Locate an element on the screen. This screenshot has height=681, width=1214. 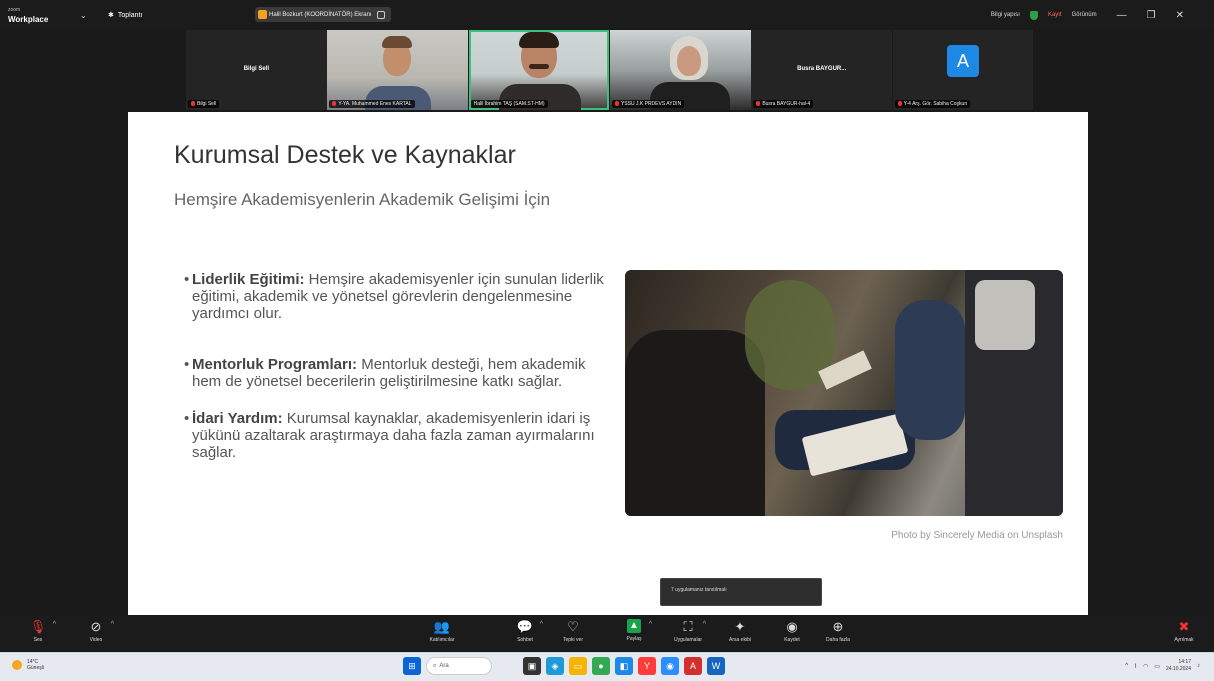
avatar: A is located at coordinates (963, 61).